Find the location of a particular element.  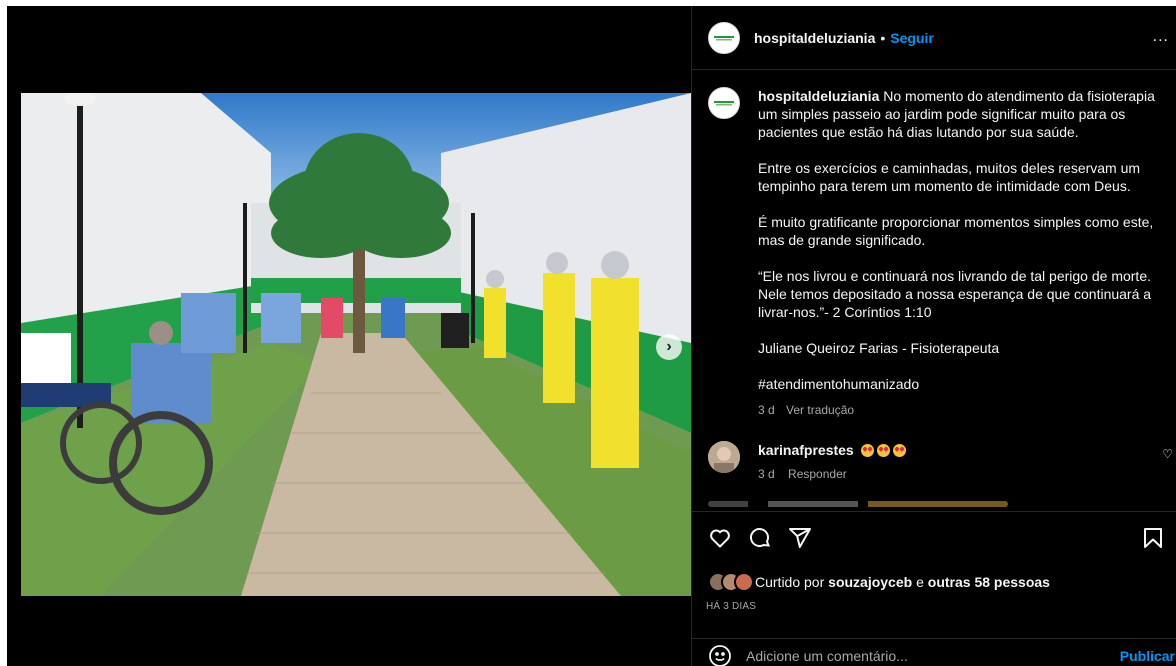

next-comment-partial is located at coordinates (858, 503).